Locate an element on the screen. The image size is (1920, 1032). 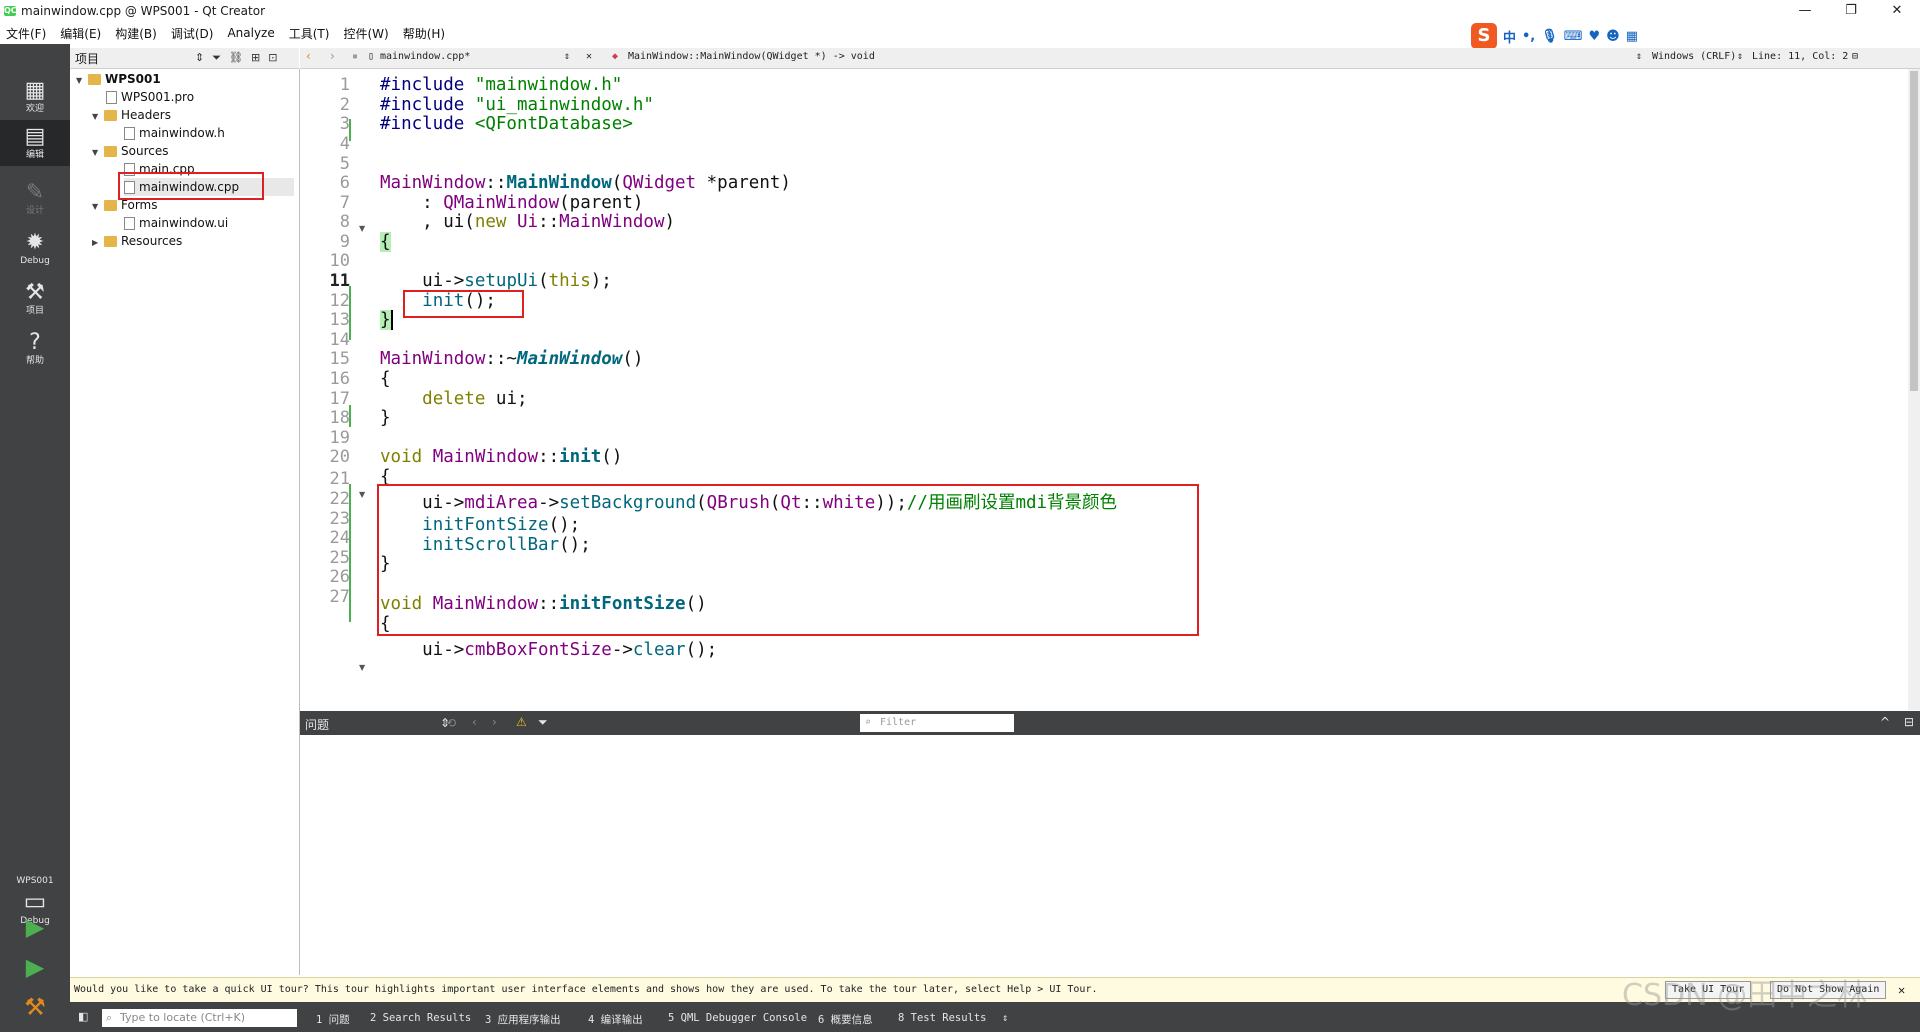
warning-filter-icon: ⚠ is located at coordinates (521, 722).